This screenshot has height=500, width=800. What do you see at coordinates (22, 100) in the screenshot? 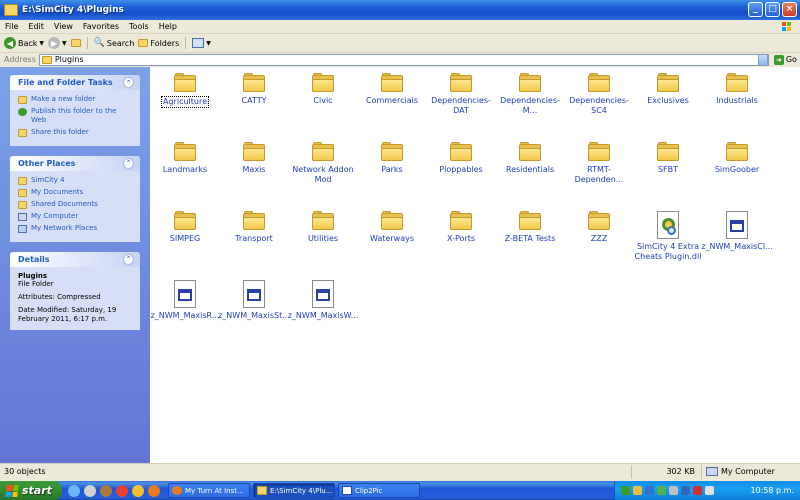
I see `new-folder-icon` at bounding box center [22, 100].